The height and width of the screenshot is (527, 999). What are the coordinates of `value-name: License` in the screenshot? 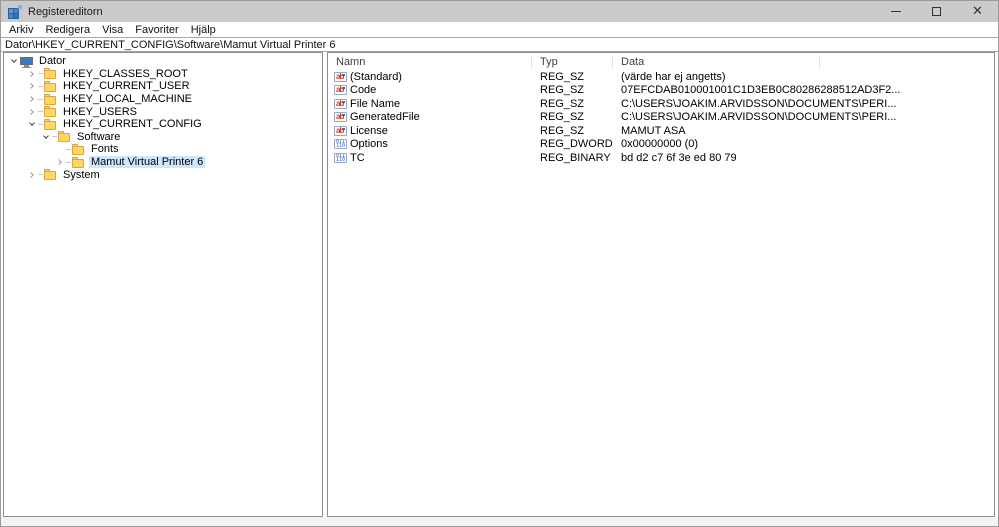 It's located at (369, 130).